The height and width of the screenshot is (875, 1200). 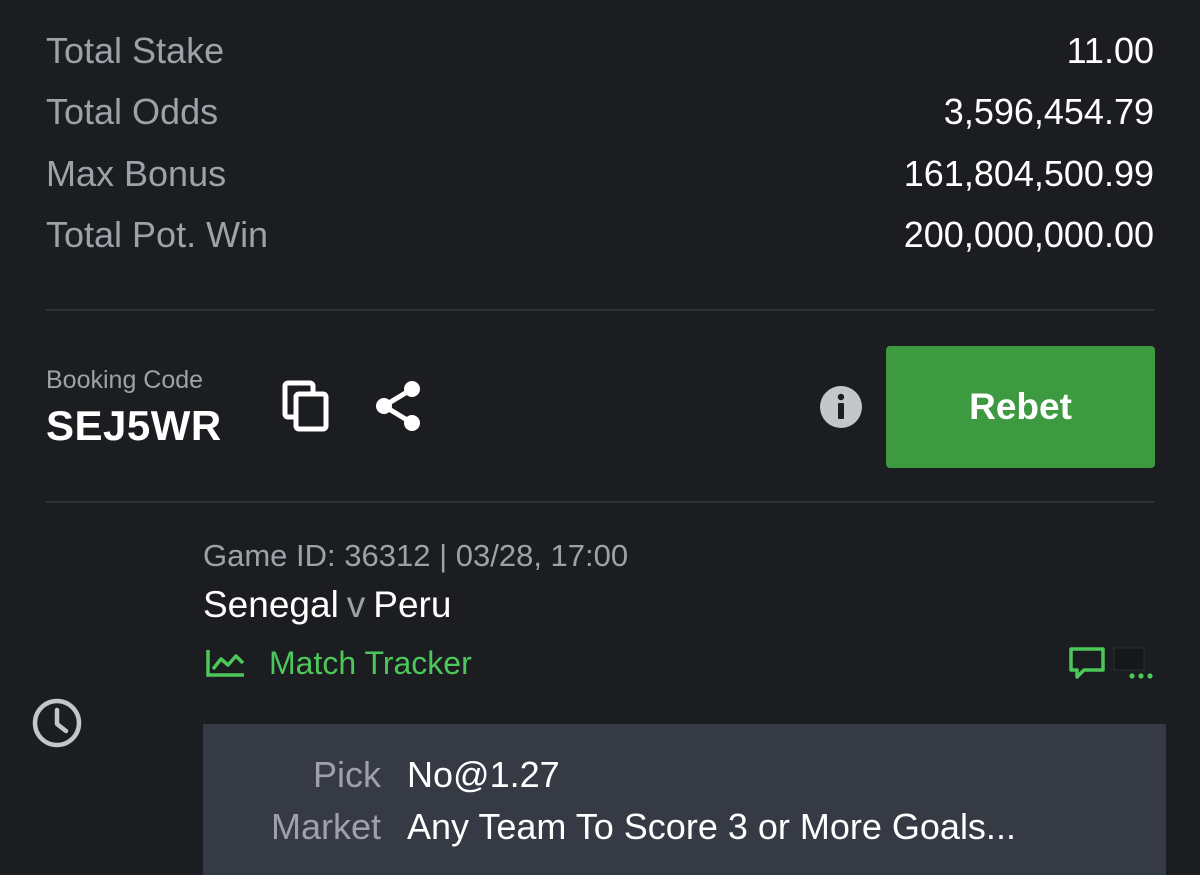 What do you see at coordinates (1020, 407) in the screenshot?
I see `rebet-button: Rebet` at bounding box center [1020, 407].